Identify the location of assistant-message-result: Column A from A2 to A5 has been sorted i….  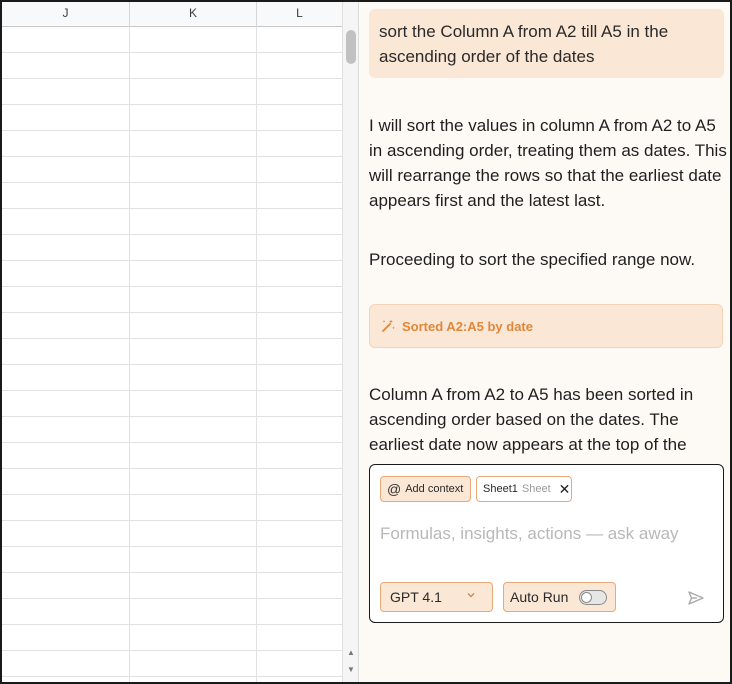
(531, 419).